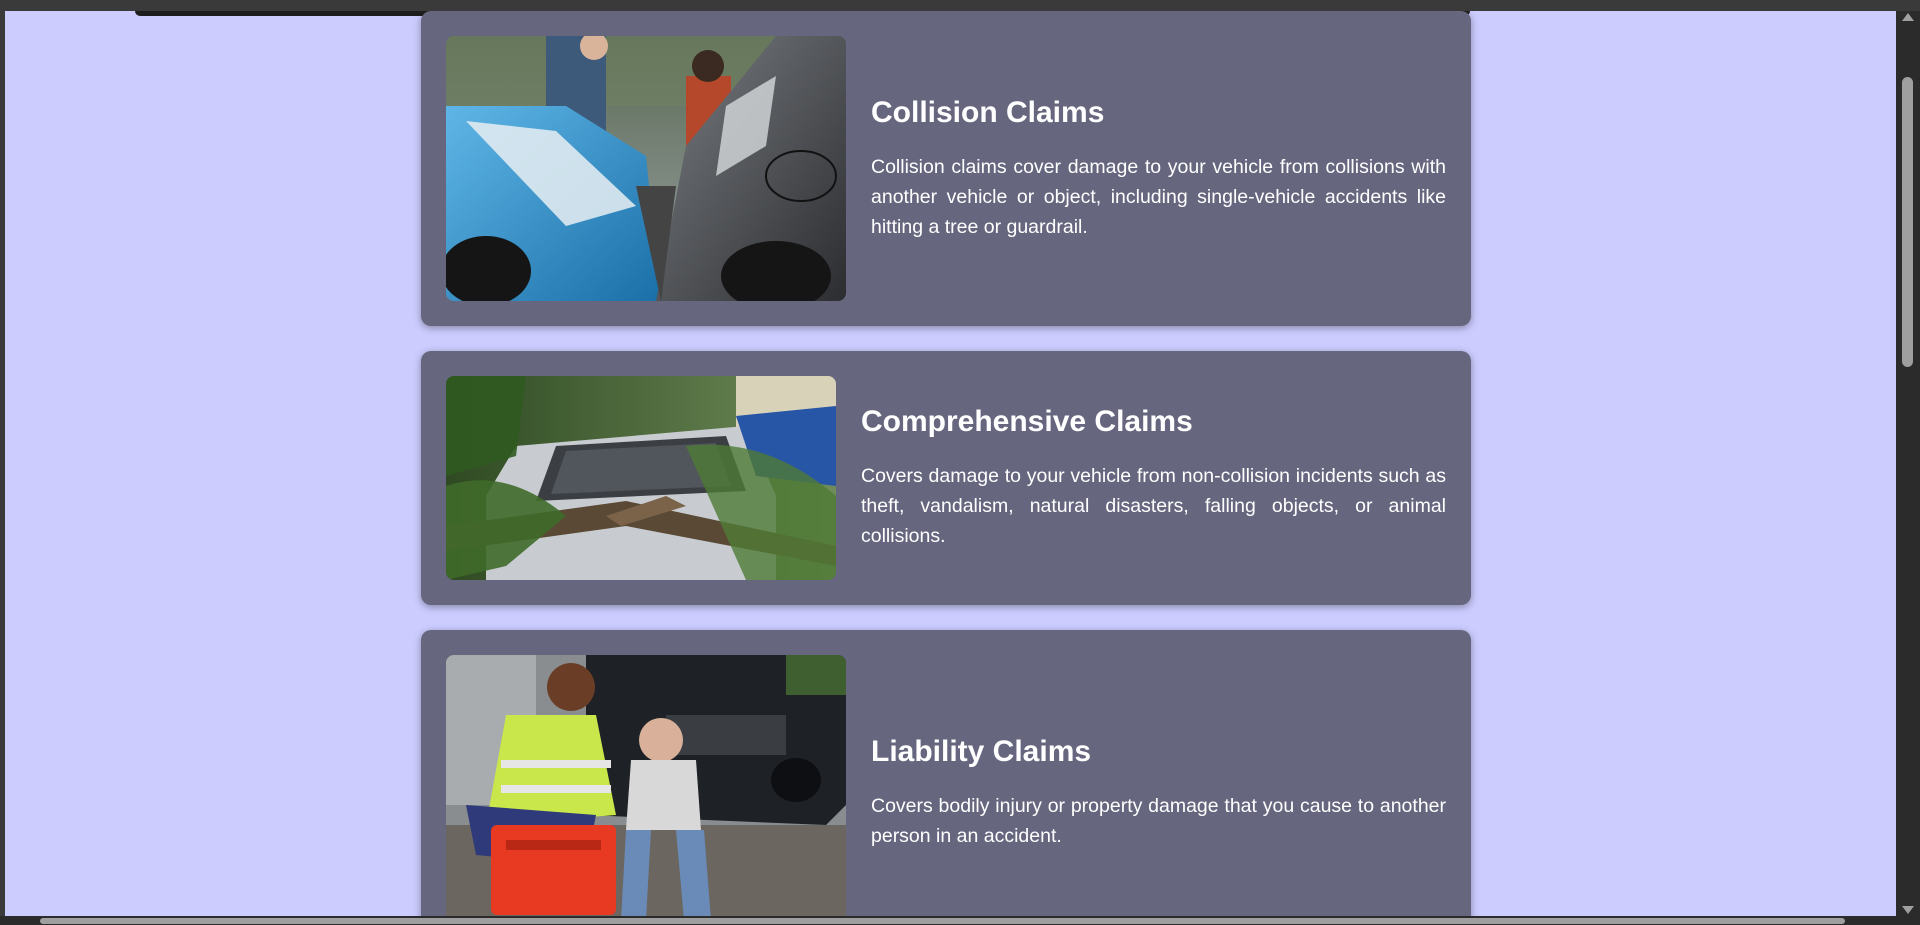 This screenshot has height=925, width=1920. I want to click on horizontal-scroll-thumb, so click(942, 921).